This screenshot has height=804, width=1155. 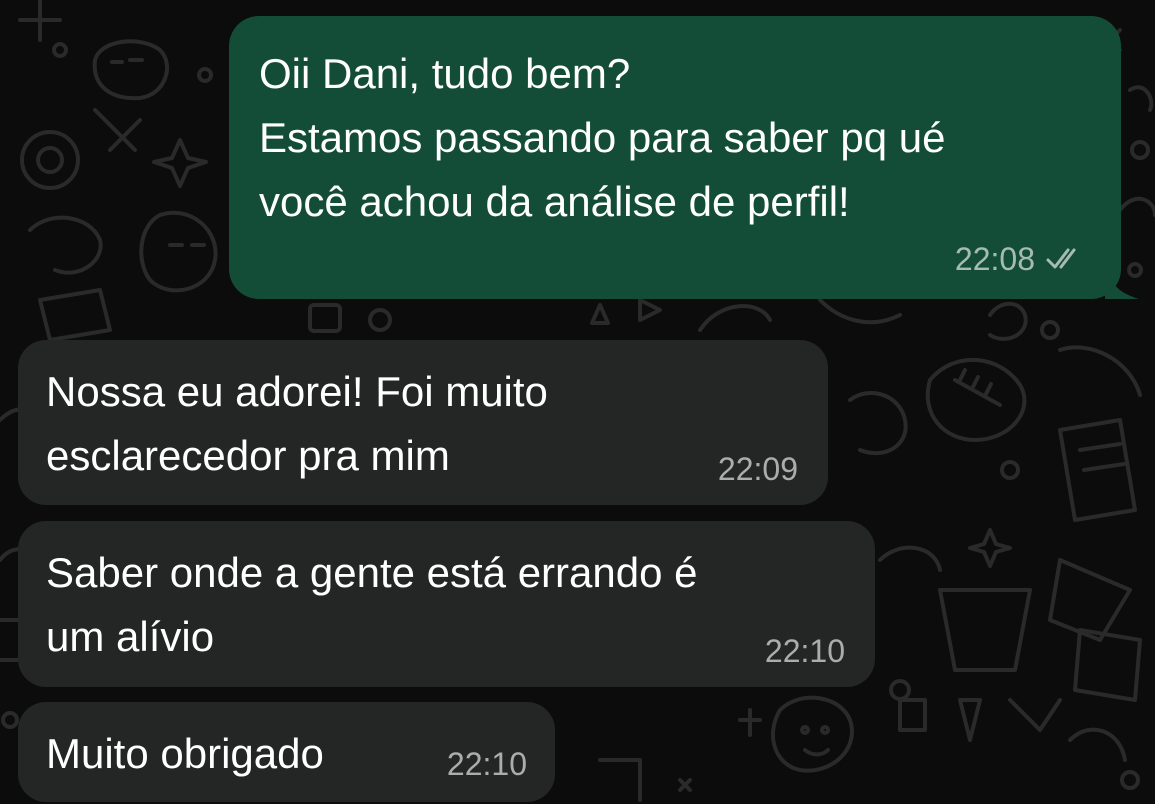 I want to click on message-time: 22:08, so click(x=994, y=259).